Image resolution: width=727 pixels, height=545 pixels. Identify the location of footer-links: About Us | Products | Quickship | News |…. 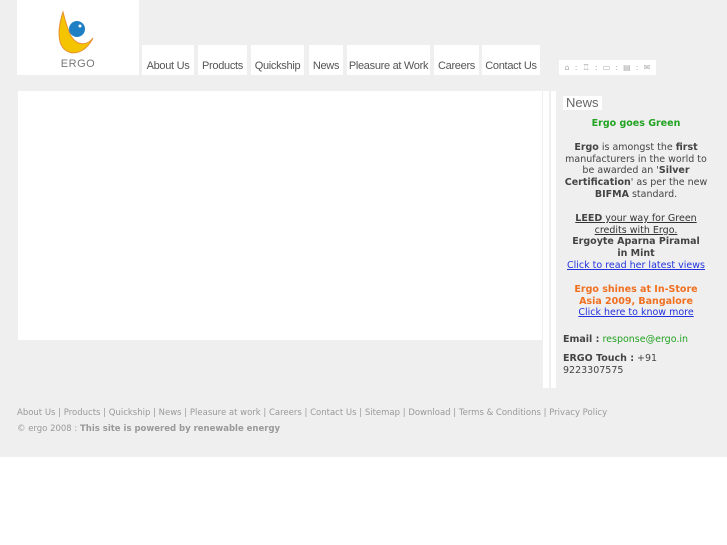
(312, 413).